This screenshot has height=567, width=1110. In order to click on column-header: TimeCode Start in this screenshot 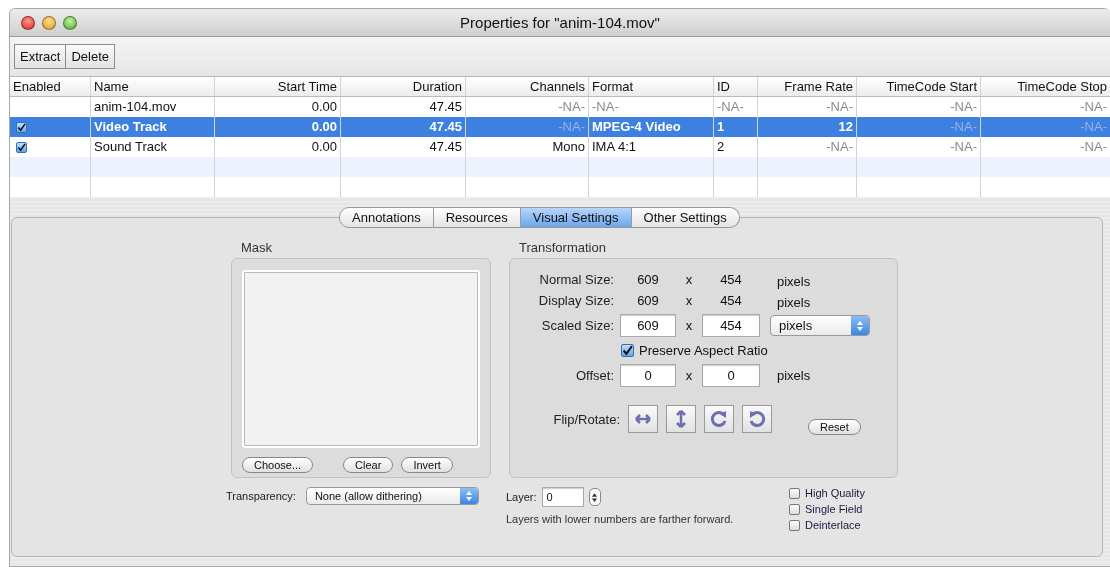, I will do `click(919, 86)`.